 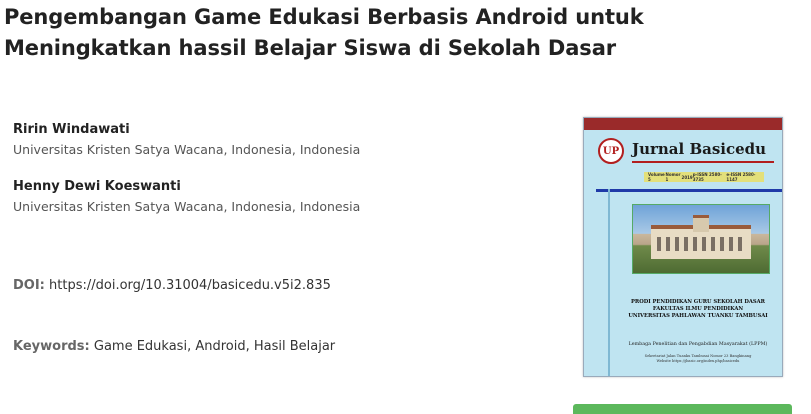 What do you see at coordinates (71, 129) in the screenshot?
I see `author-name: Ririn Windawati` at bounding box center [71, 129].